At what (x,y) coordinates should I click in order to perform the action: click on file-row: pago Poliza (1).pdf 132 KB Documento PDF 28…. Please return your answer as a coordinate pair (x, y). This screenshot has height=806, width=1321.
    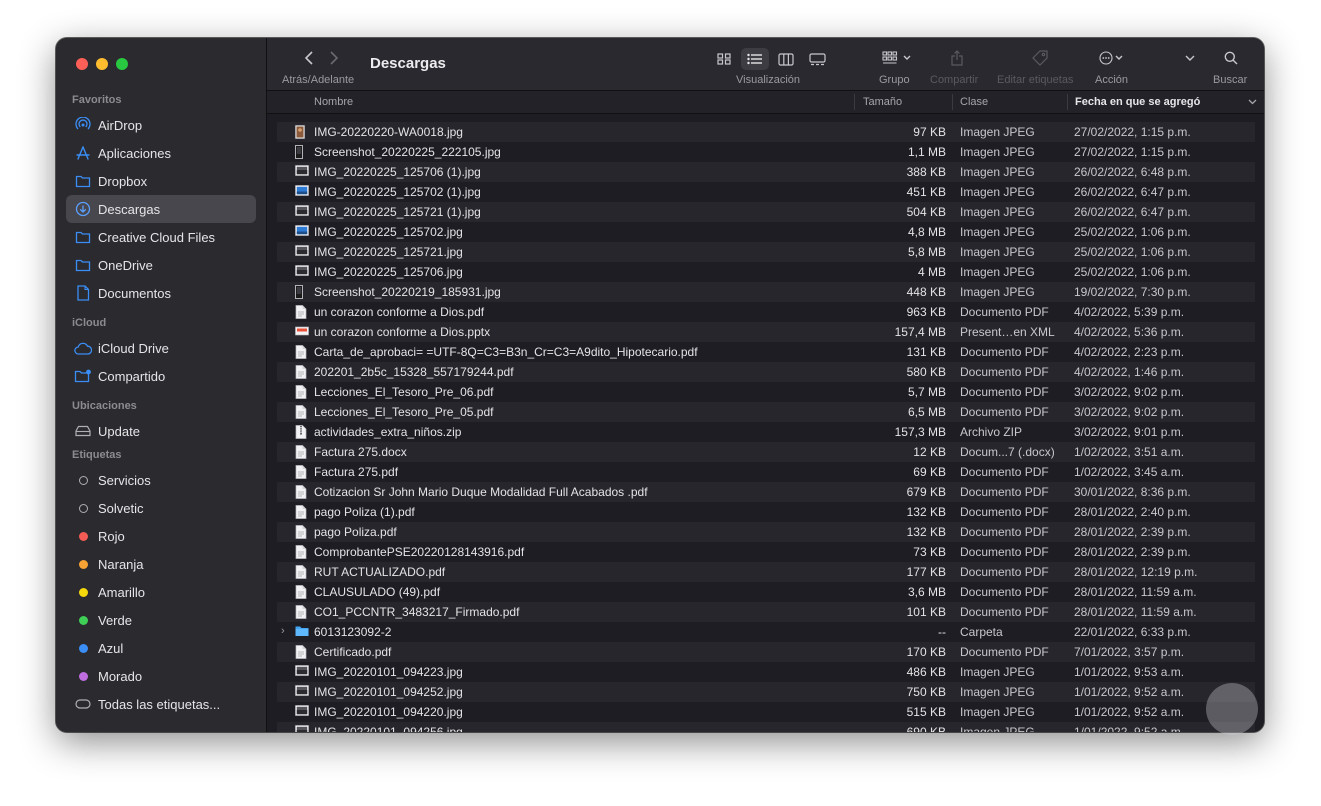
    Looking at the image, I should click on (766, 512).